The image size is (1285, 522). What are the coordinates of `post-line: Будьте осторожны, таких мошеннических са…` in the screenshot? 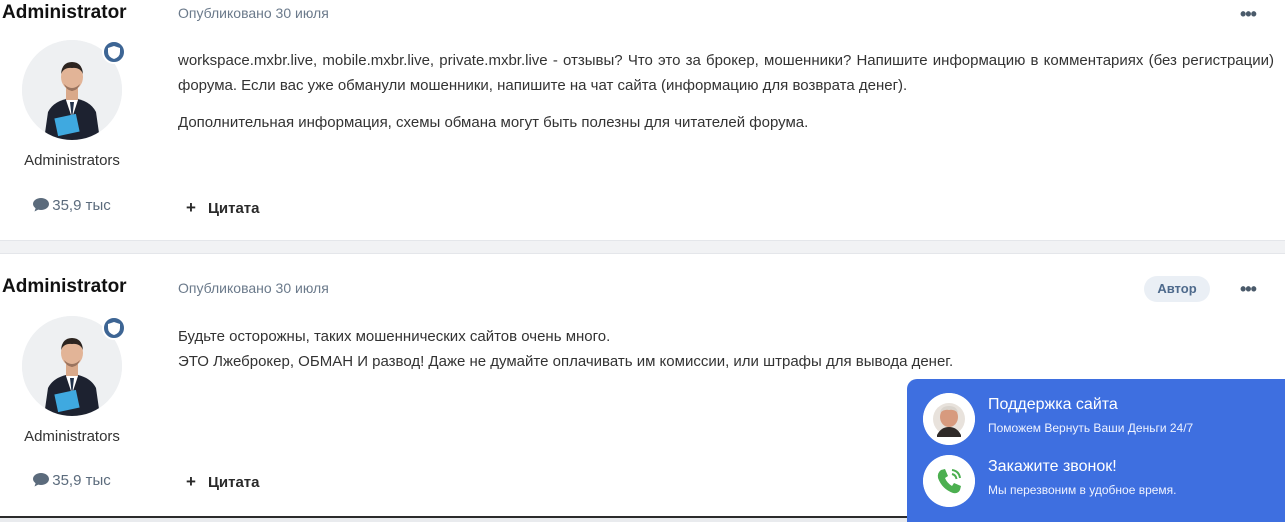 It's located at (394, 336).